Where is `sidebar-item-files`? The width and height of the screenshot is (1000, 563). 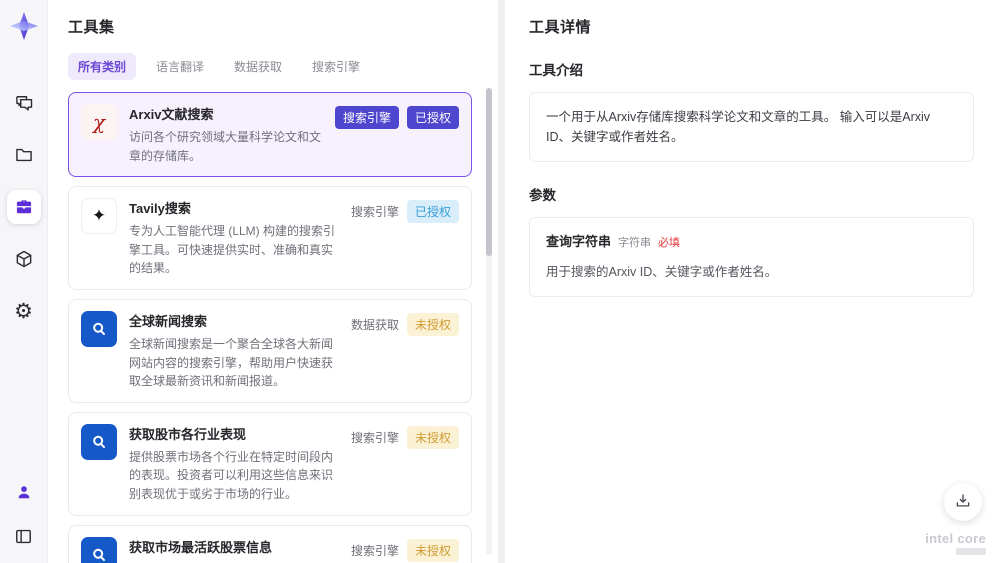 sidebar-item-files is located at coordinates (24, 155).